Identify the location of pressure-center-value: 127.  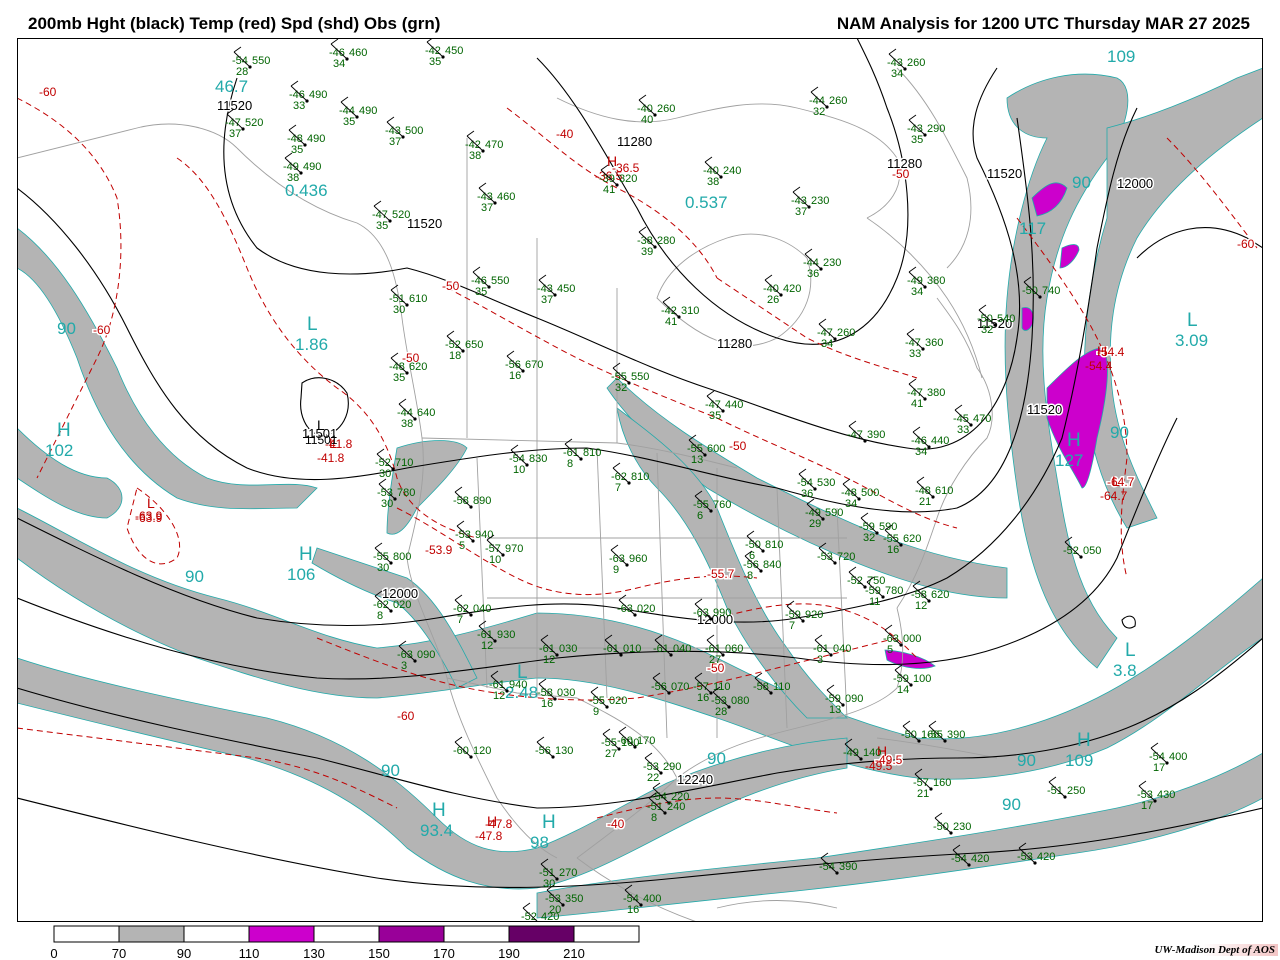
(1069, 460).